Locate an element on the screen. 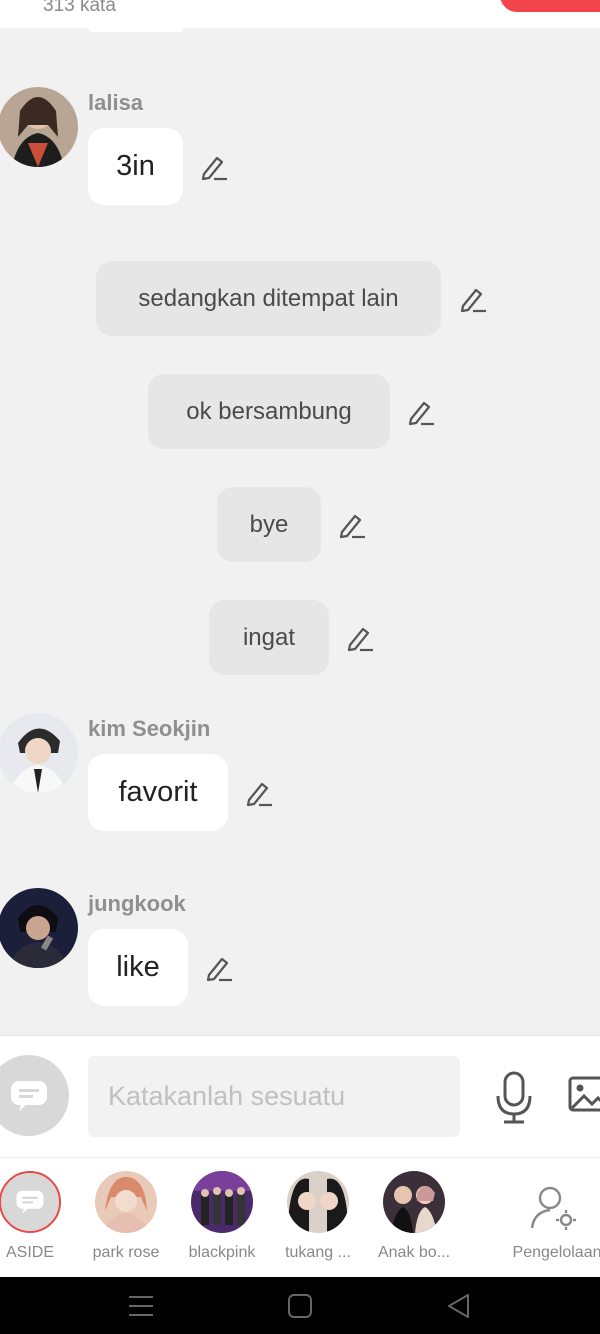 This screenshot has width=600, height=1334. tab-aside: ASIDE is located at coordinates (40, 1218).